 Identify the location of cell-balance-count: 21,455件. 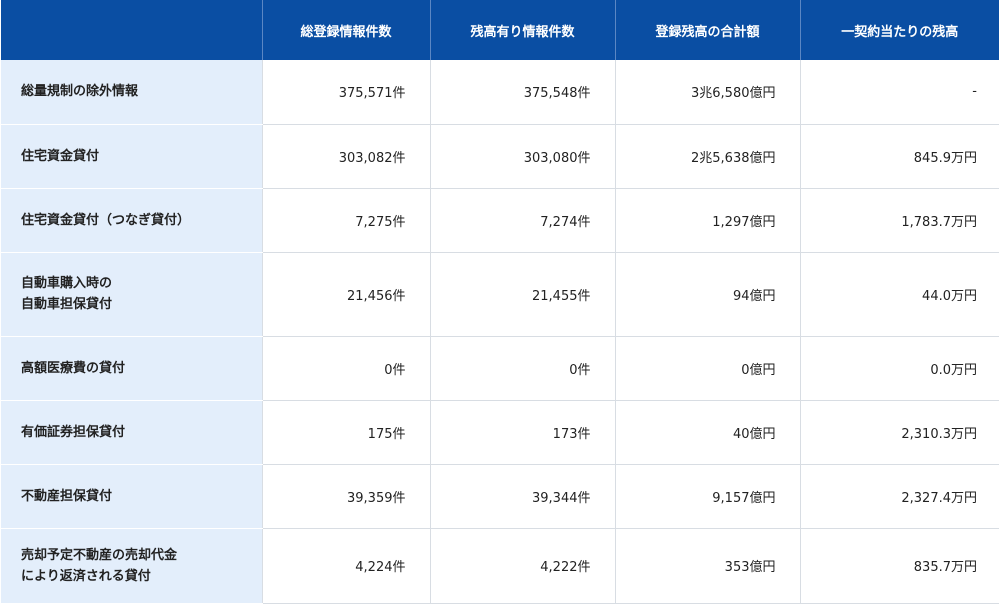
(522, 294).